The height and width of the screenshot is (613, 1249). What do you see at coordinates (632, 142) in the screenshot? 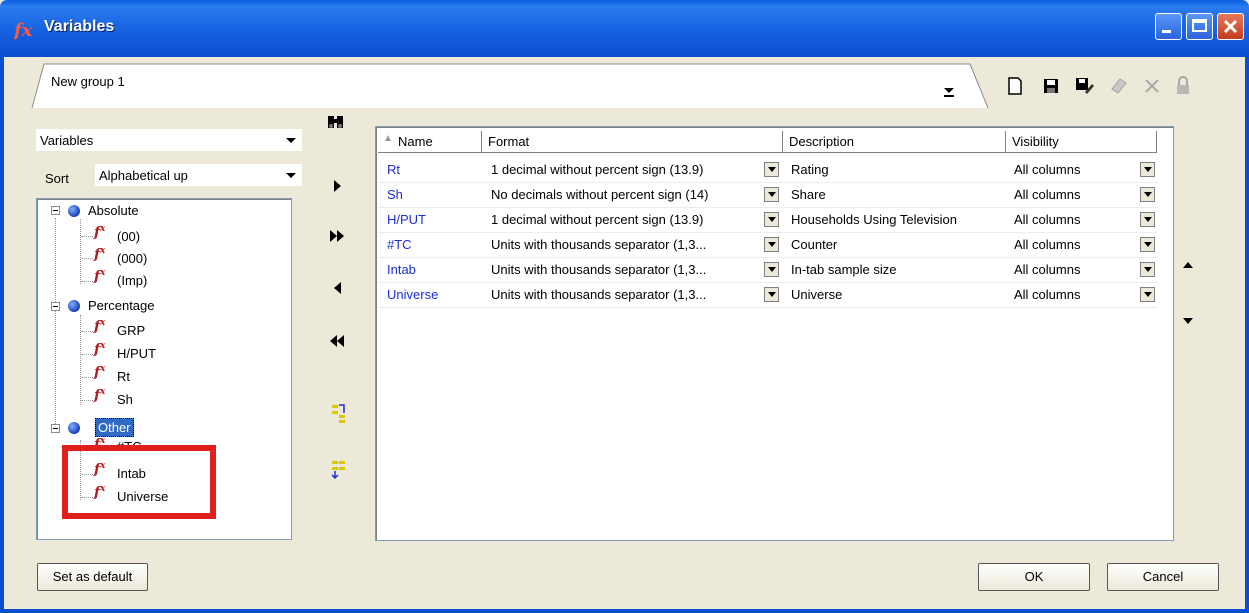
I see `column-header-format: Format` at bounding box center [632, 142].